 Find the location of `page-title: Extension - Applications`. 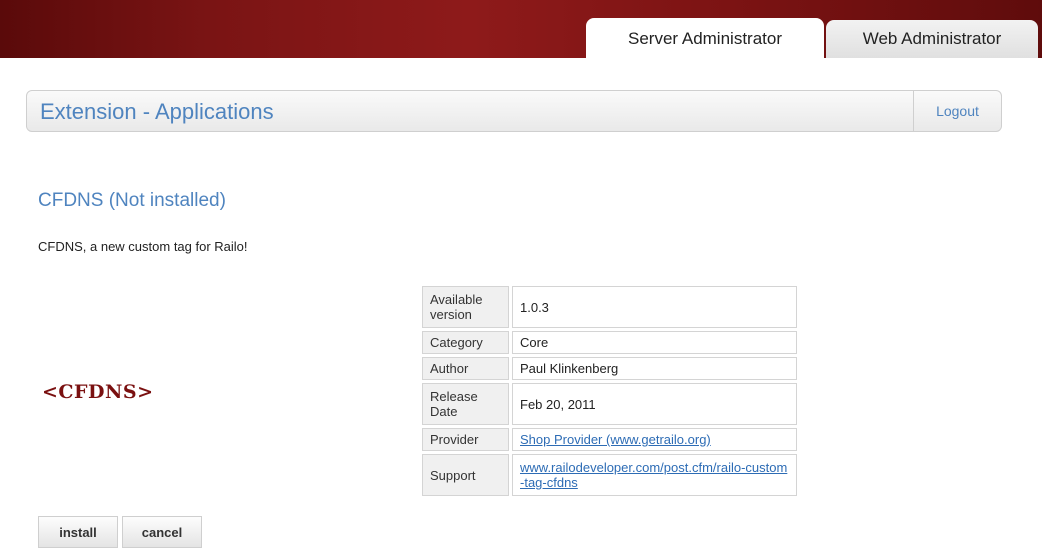

page-title: Extension - Applications is located at coordinates (157, 111).